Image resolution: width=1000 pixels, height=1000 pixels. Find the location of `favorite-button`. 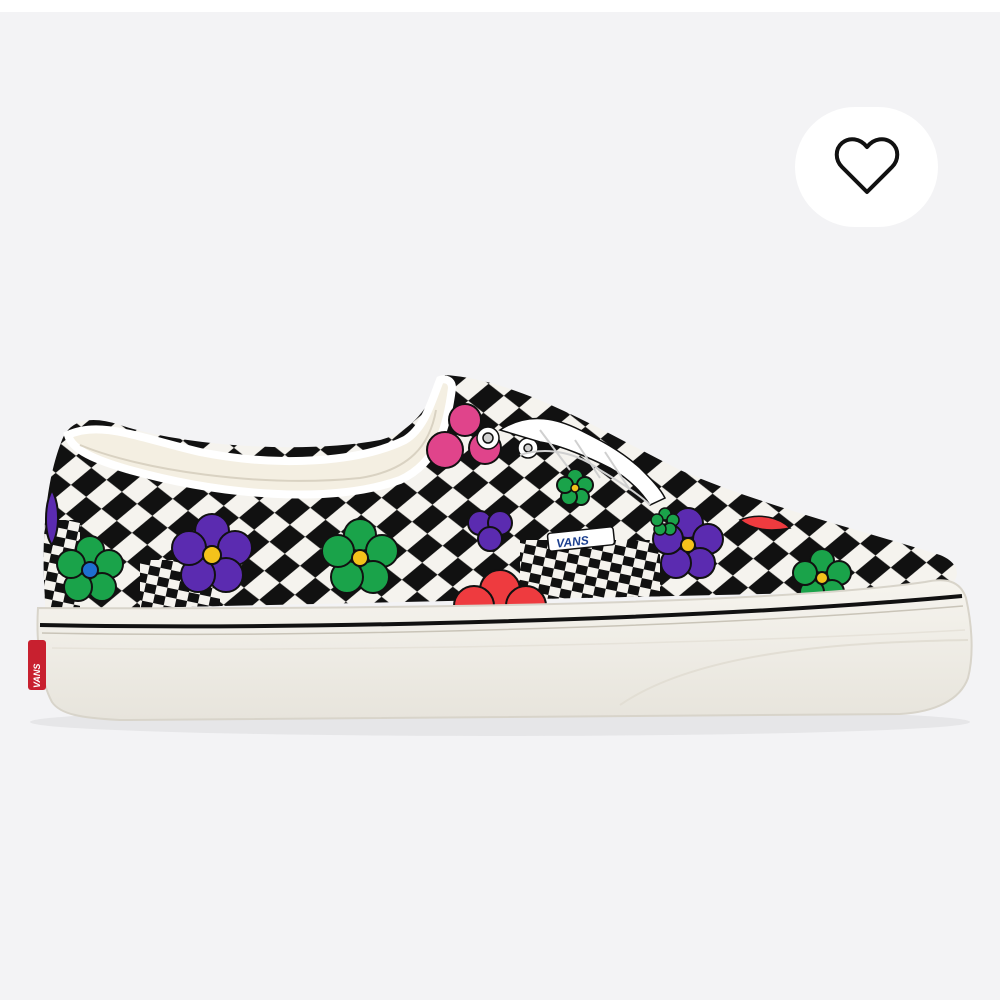

favorite-button is located at coordinates (866, 167).